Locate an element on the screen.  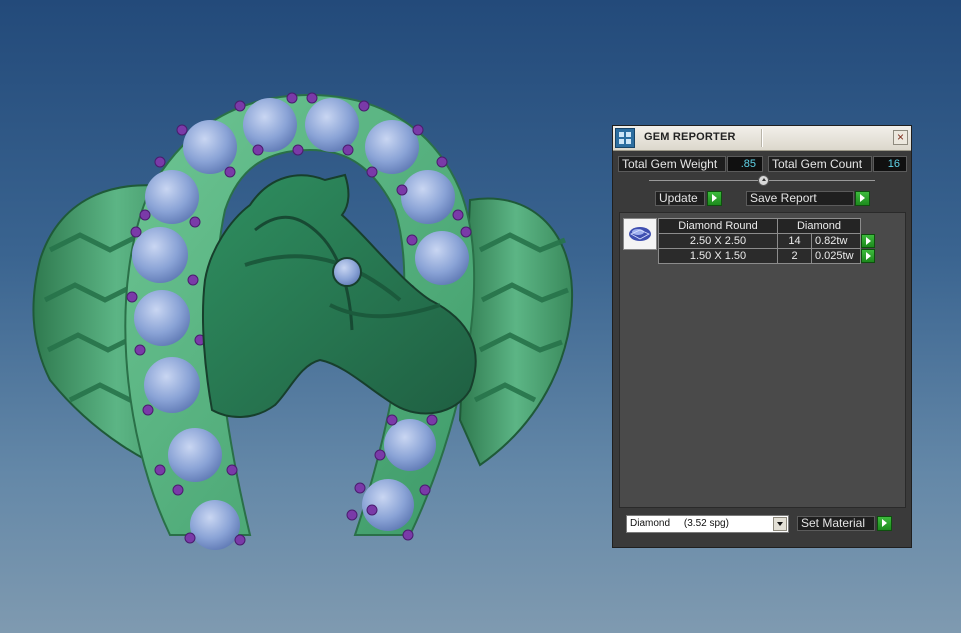
titlebar: GEM REPORTER × is located at coordinates (762, 138).